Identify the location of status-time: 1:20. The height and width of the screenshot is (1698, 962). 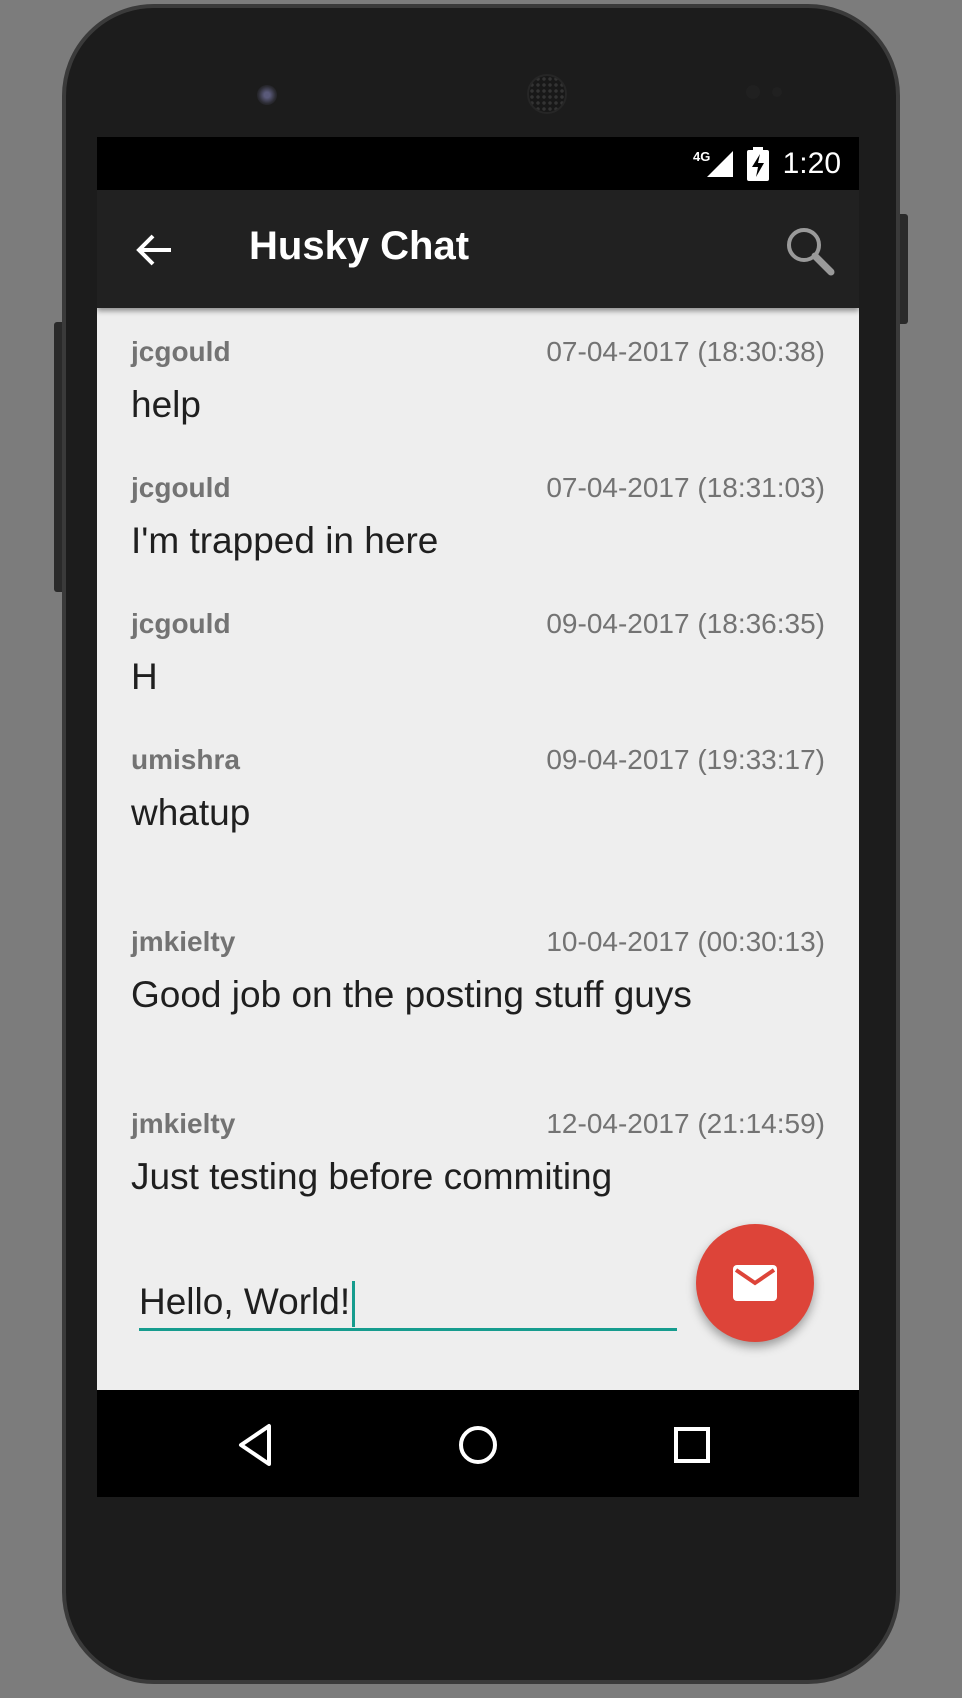
(811, 163).